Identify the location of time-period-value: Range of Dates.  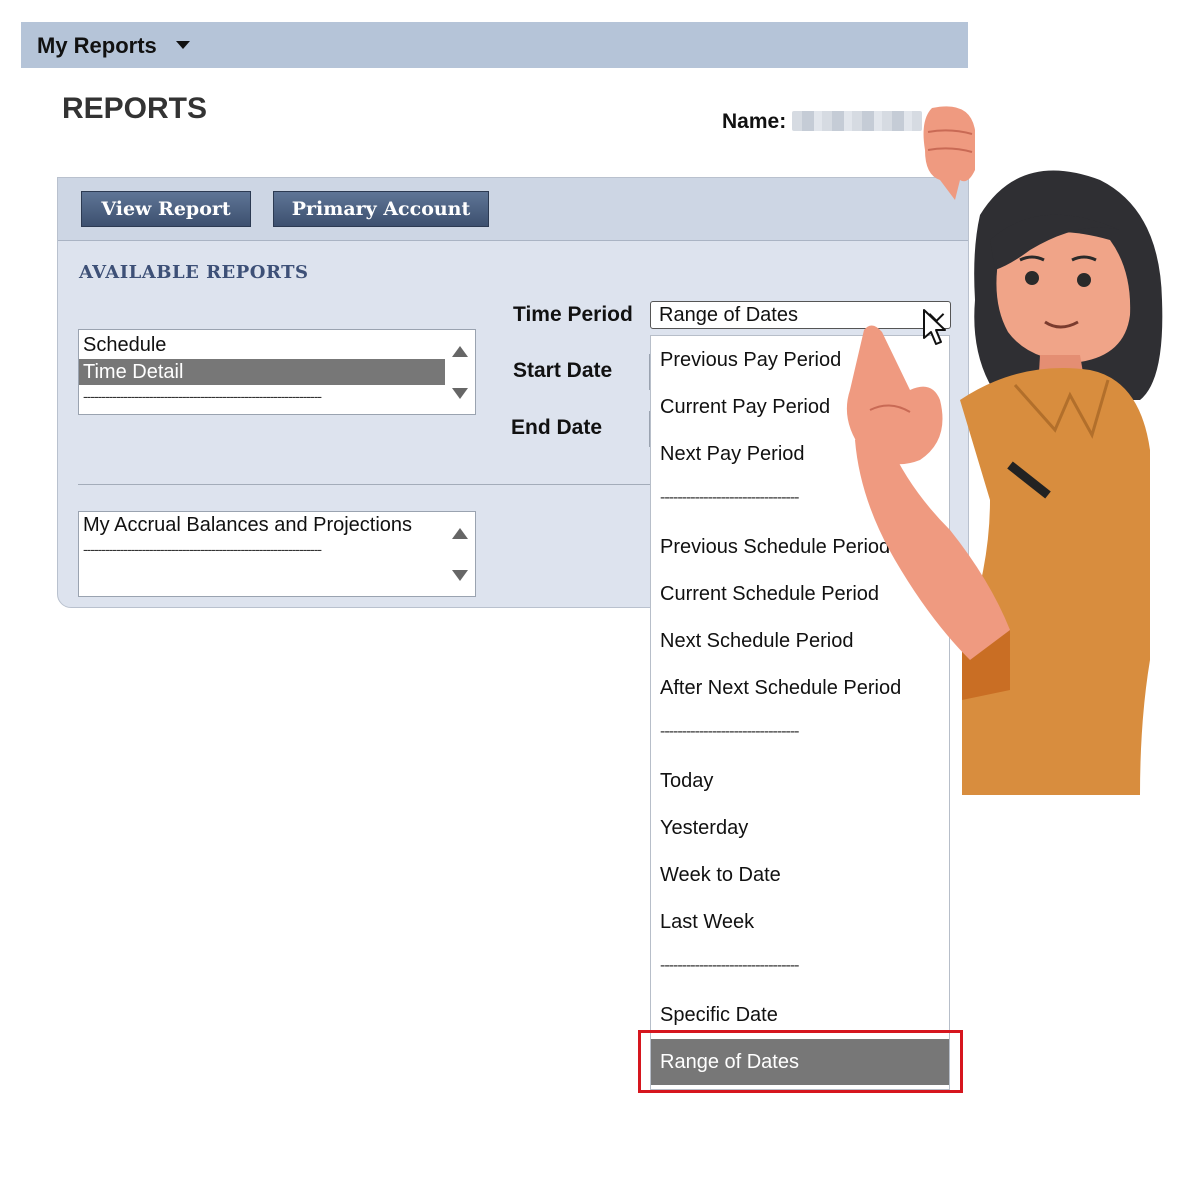
(728, 315).